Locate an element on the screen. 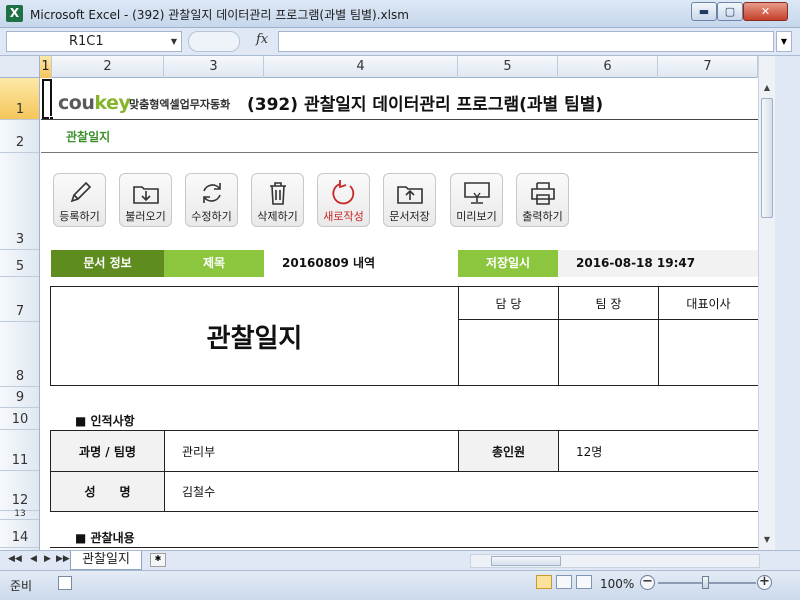  approval-leader-sign is located at coordinates (608, 352).